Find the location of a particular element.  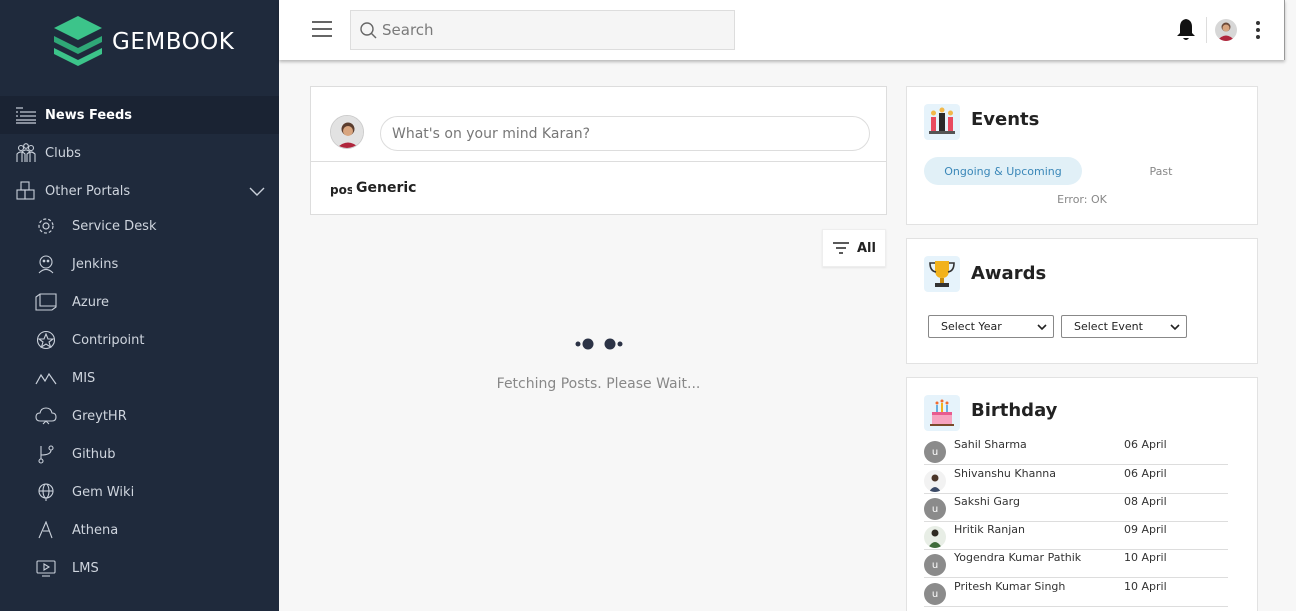

birthday-row: u Pritesh Kumar Singh 10 April is located at coordinates (1076, 592).